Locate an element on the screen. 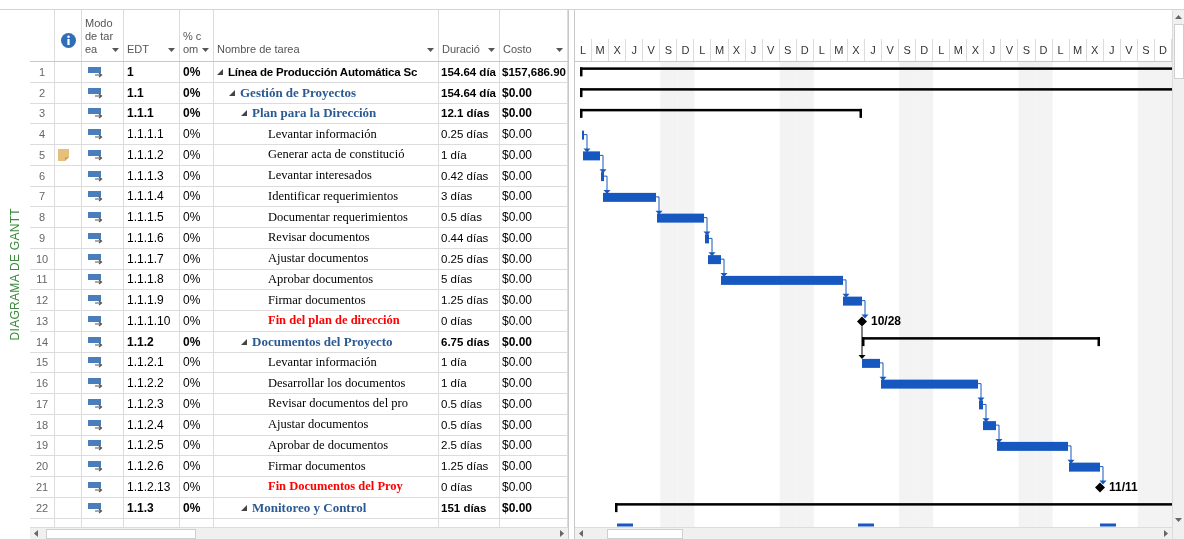 Image resolution: width=1184 pixels, height=539 pixels. down-arrow-icon is located at coordinates (1178, 520).